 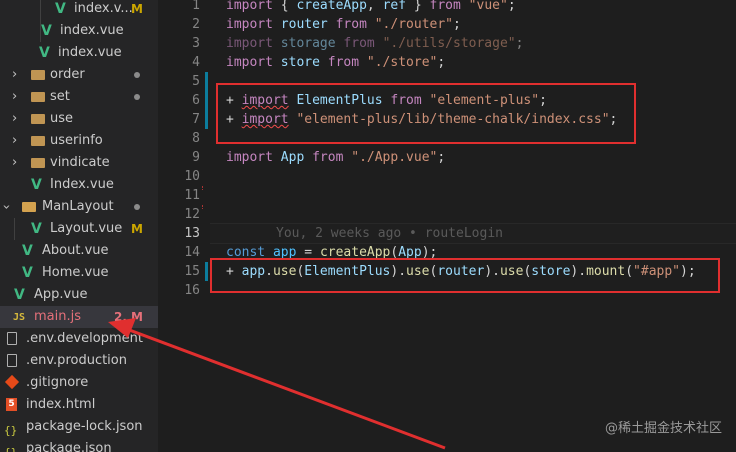 What do you see at coordinates (79, 185) in the screenshot?
I see `explorer-item: V Index.vue` at bounding box center [79, 185].